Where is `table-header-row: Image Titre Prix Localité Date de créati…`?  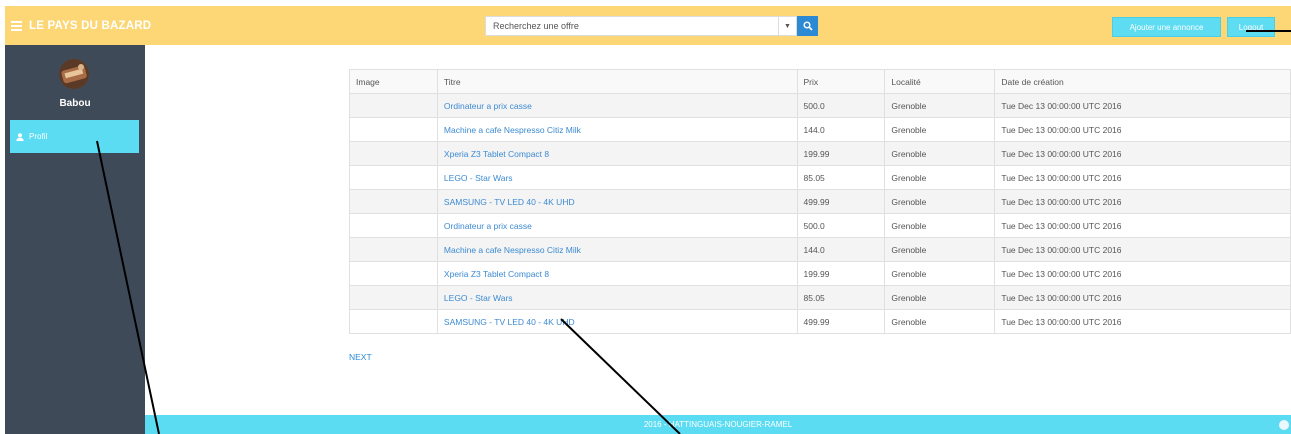
table-header-row: Image Titre Prix Localité Date de créati… is located at coordinates (820, 81).